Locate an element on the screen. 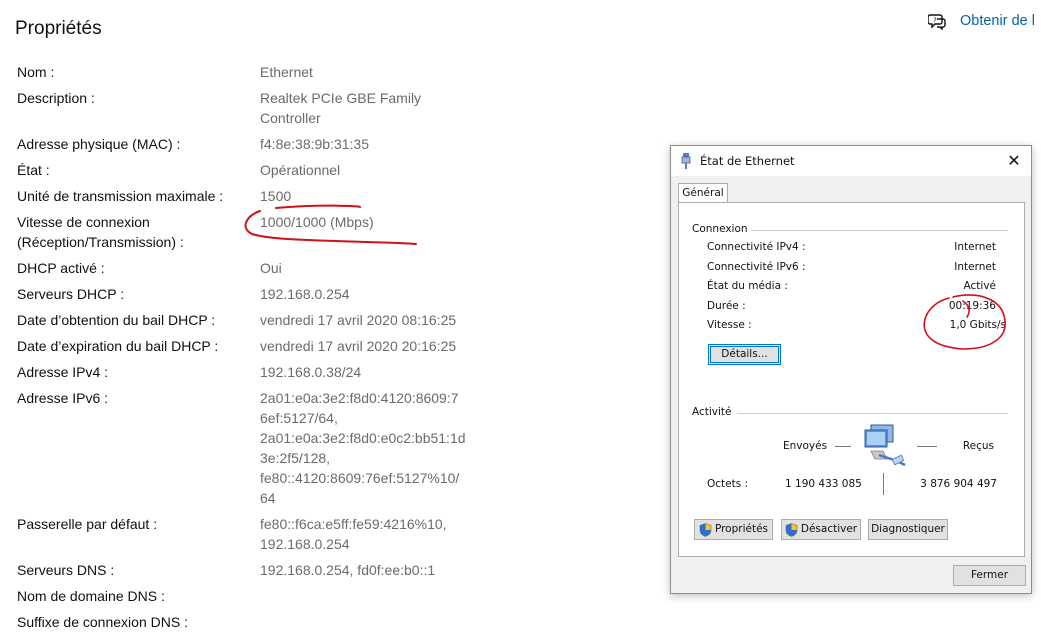  property-label-line: Adresse physique (MAC) : is located at coordinates (99, 144).